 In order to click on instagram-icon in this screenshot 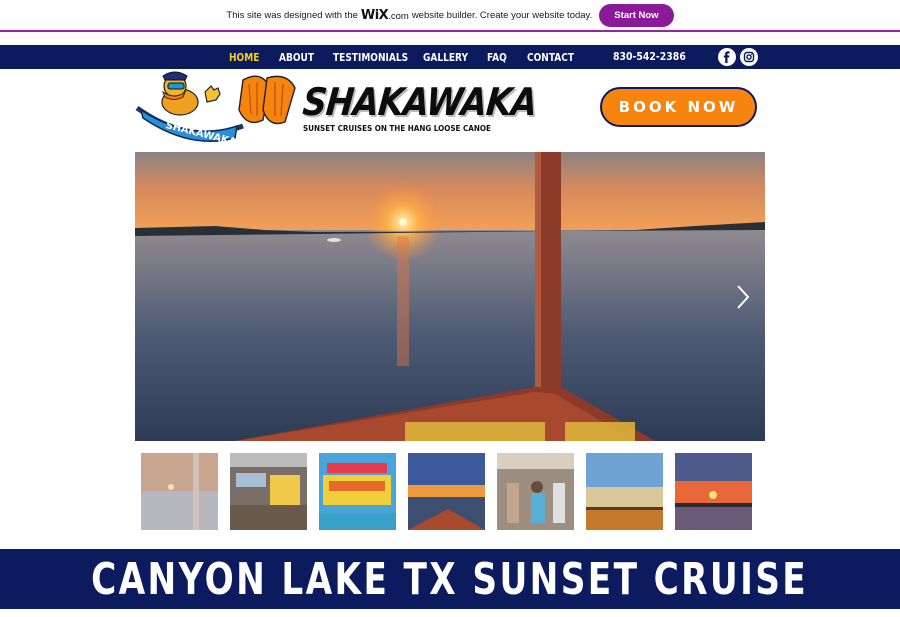, I will do `click(749, 57)`.